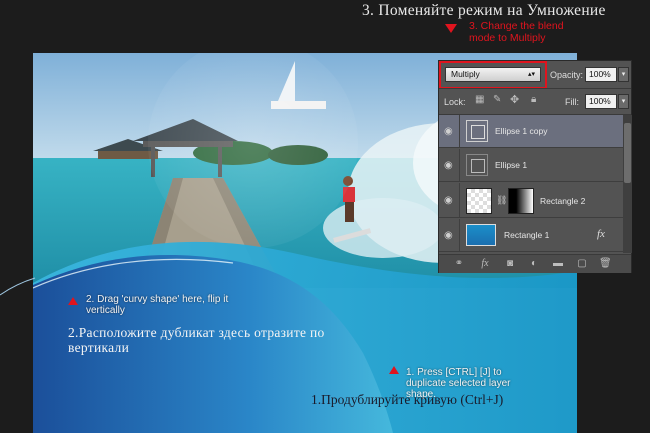 This screenshot has height=433, width=650. I want to click on link-layers-icon: ⚭, so click(459, 264).